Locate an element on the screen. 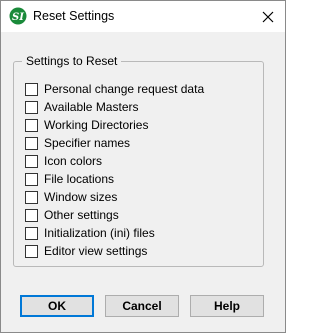  option-label: Icon colors is located at coordinates (73, 161).